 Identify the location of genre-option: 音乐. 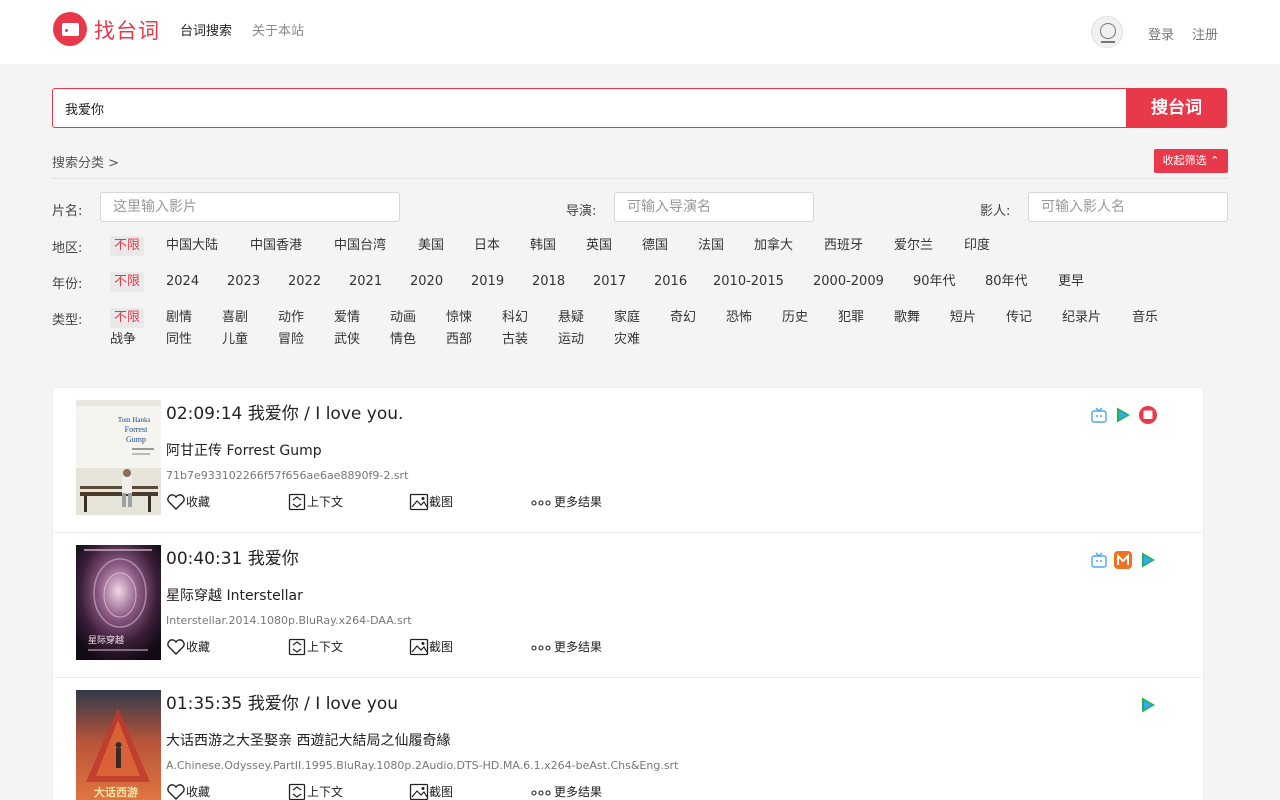
(1145, 318).